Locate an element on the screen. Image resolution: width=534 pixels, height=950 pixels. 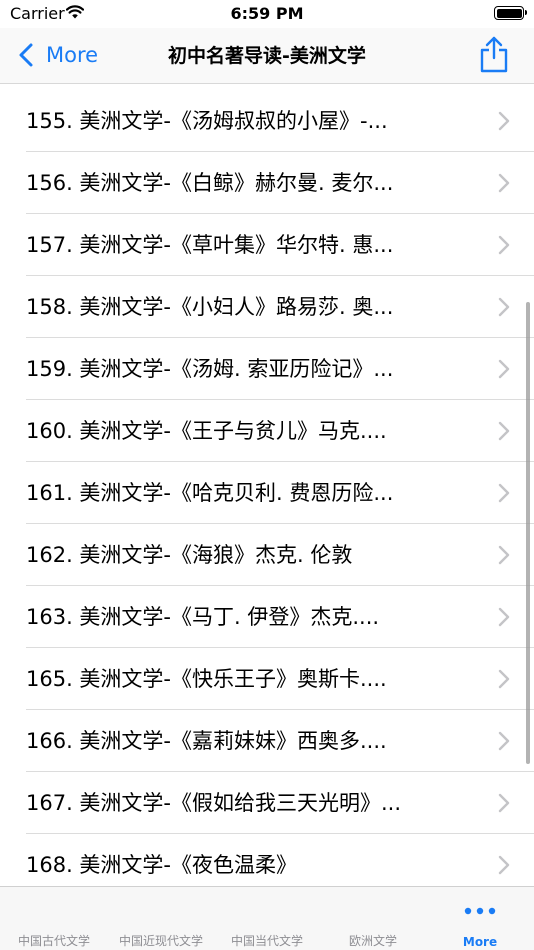
tab-label: 欧洲文学 is located at coordinates (372, 941).